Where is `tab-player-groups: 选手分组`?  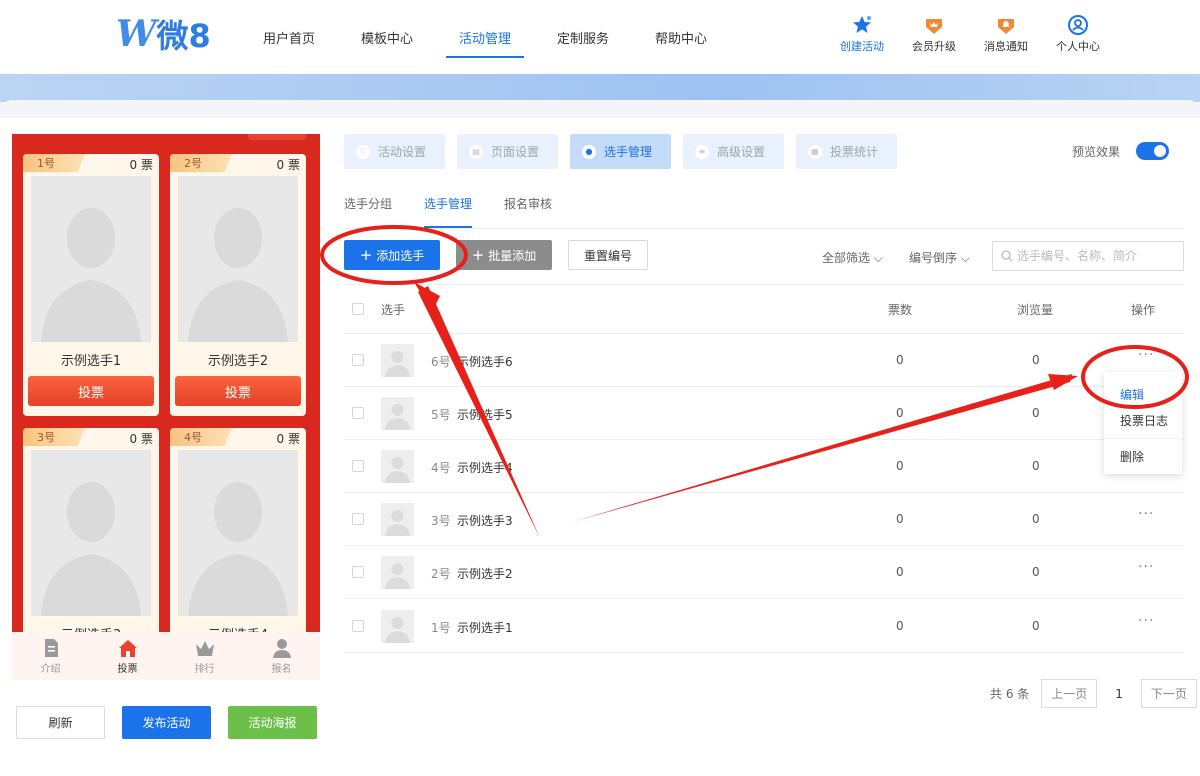
tab-player-groups: 选手分组 is located at coordinates (368, 209).